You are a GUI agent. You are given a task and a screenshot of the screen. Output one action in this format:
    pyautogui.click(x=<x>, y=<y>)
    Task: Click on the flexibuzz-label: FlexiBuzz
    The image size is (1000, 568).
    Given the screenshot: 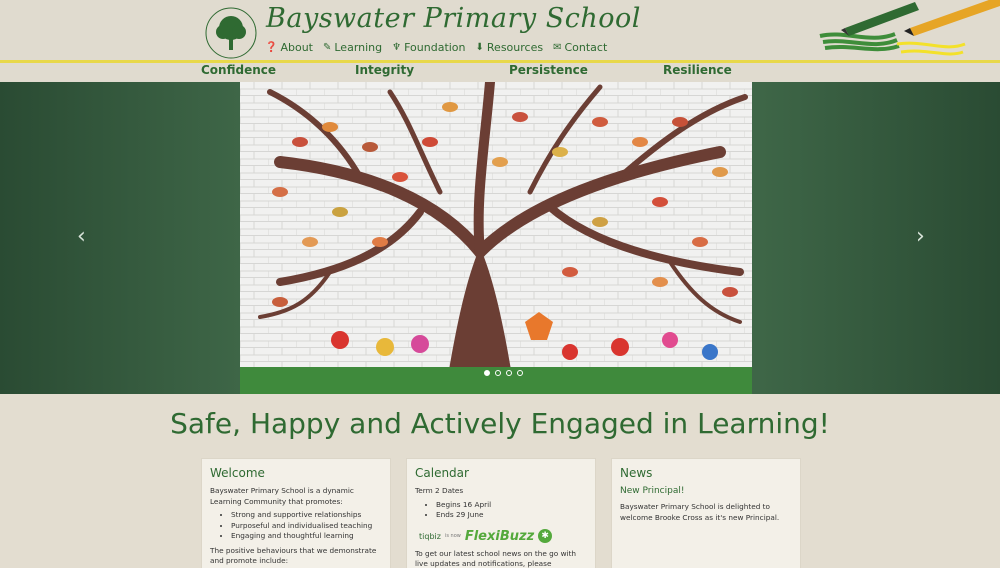 What is the action you would take?
    pyautogui.click(x=499, y=536)
    